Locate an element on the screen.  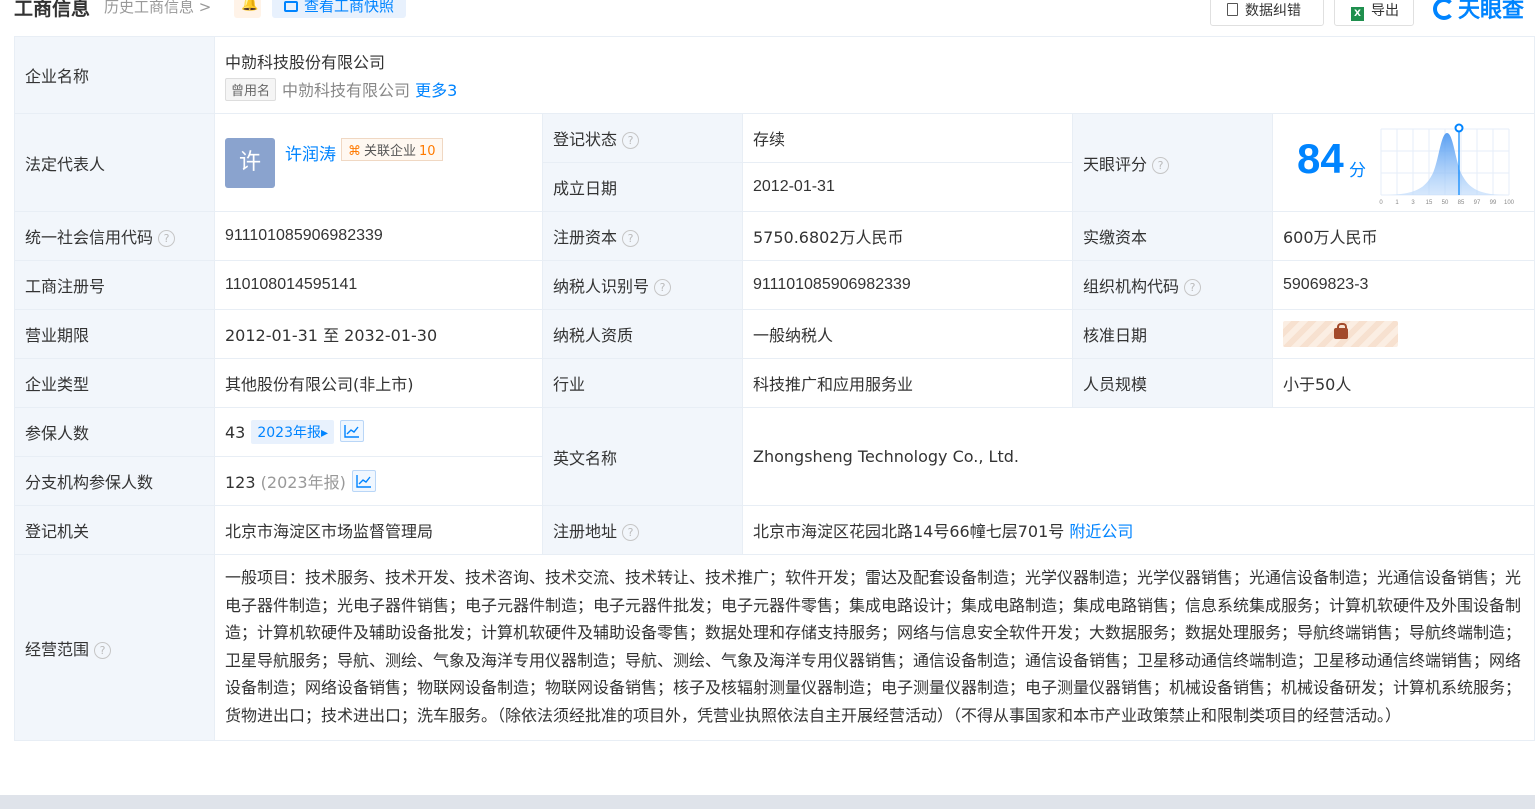
insured-label: 参保人数 is located at coordinates (114, 432).